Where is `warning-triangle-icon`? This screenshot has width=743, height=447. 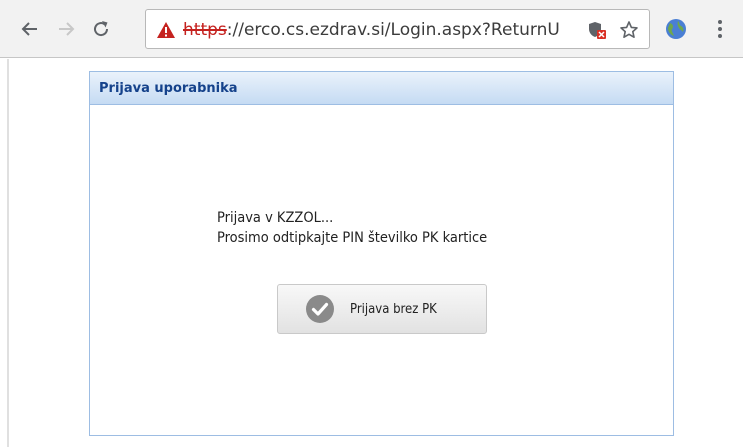
warning-triangle-icon is located at coordinates (166, 30).